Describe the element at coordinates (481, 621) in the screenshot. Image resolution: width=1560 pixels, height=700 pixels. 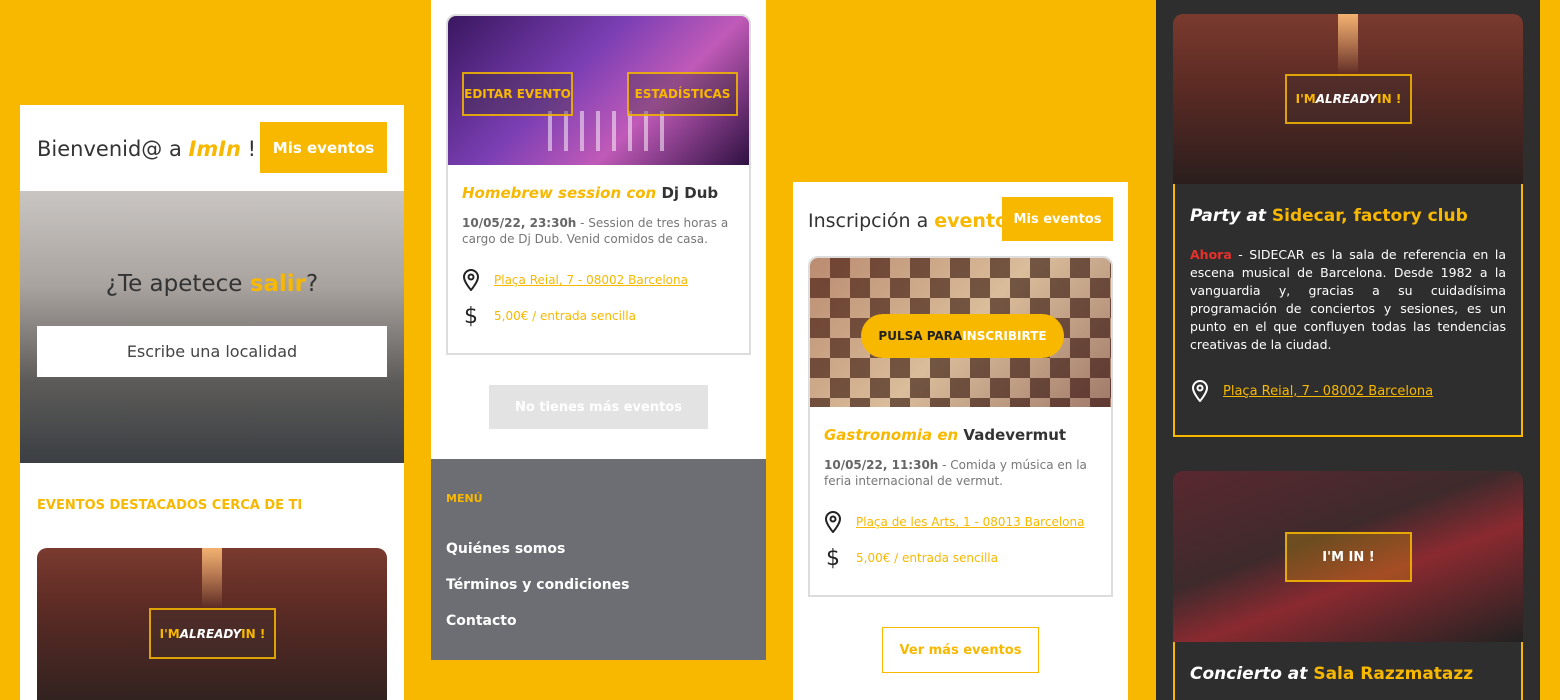
I see `menu-item-contact: Contacto` at that location.